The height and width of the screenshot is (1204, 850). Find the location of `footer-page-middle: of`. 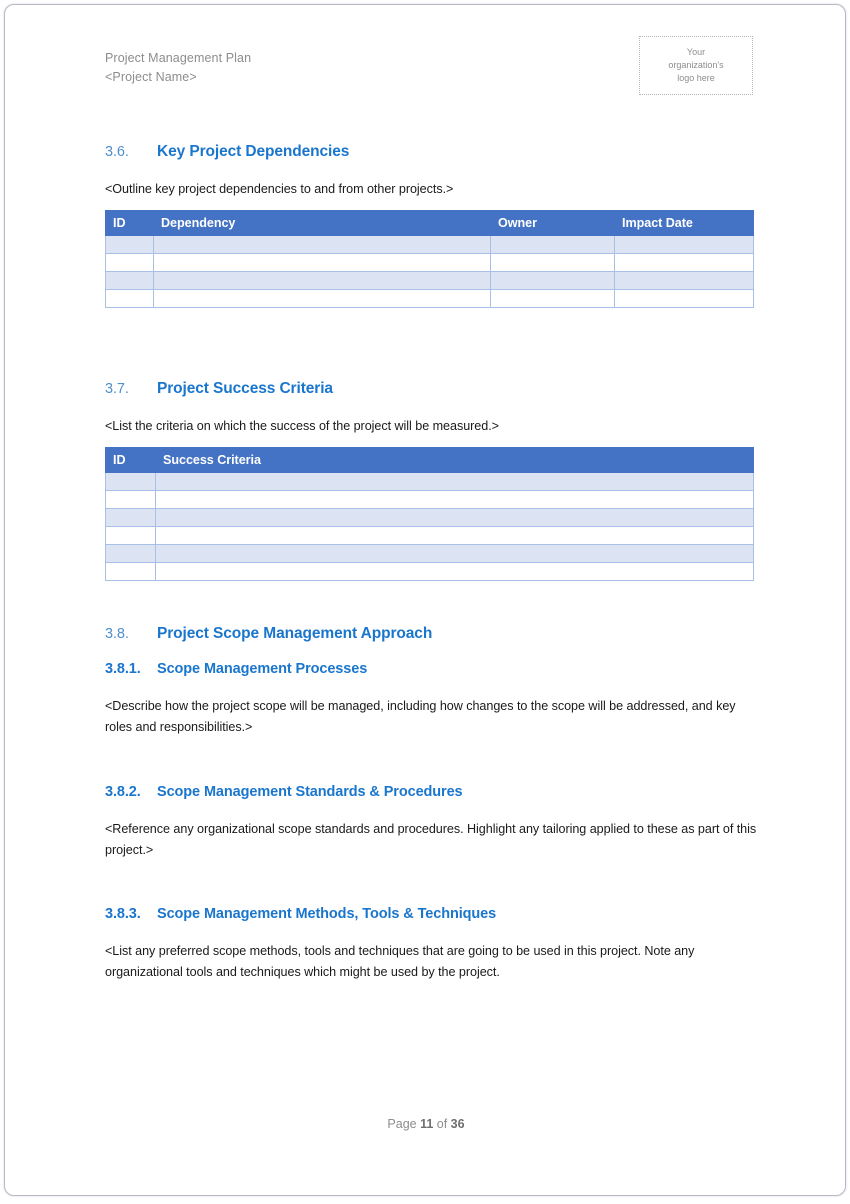

footer-page-middle: of is located at coordinates (442, 1124).